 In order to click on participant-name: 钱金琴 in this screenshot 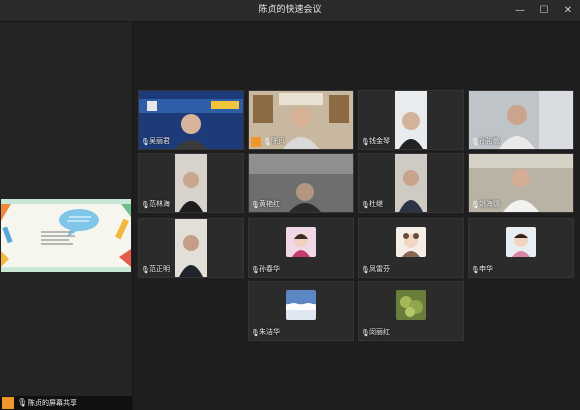, I will do `click(379, 141)`.